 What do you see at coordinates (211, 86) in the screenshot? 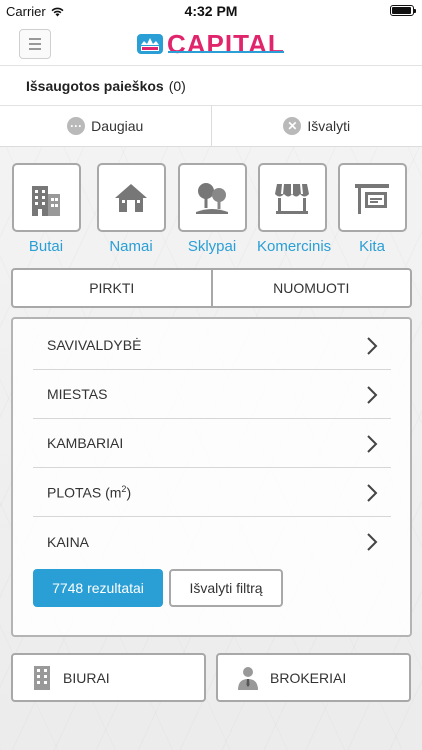
I see `saved-searches-row: Išsaugotos paieškos (0)` at bounding box center [211, 86].